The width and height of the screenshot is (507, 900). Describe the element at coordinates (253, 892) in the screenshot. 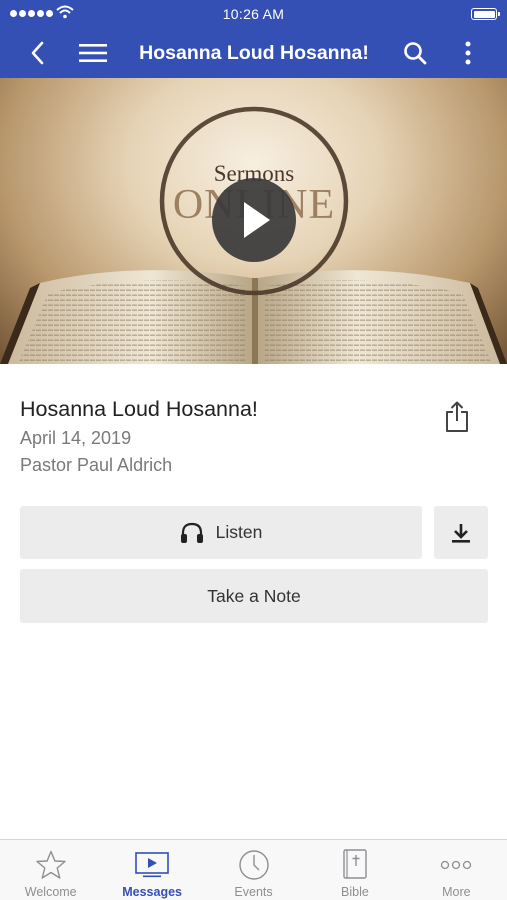

I see `tab-label-events: Events` at that location.